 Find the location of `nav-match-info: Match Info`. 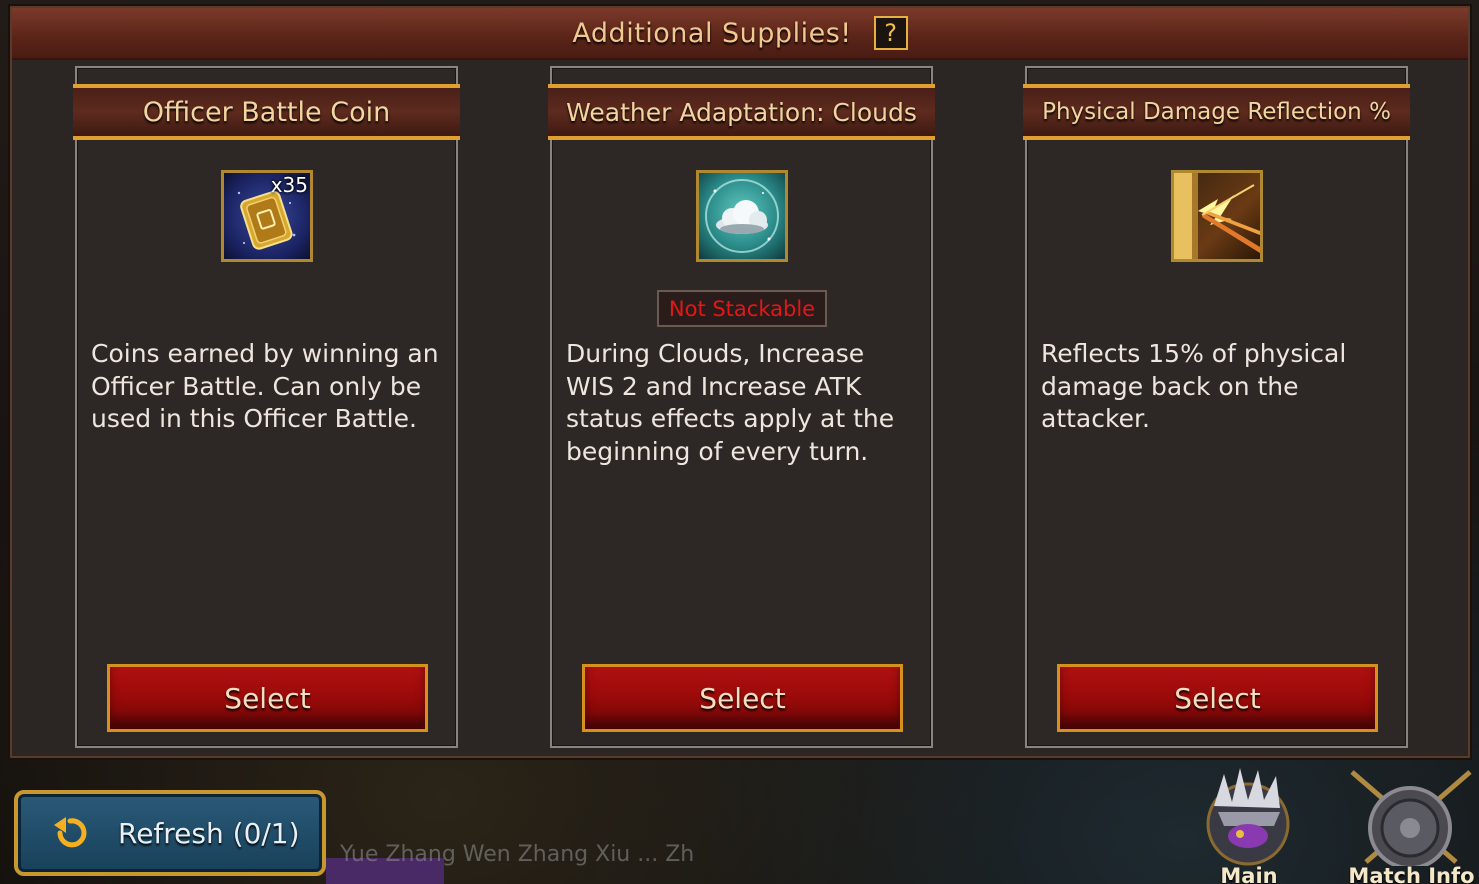

nav-match-info: Match Info is located at coordinates (1411, 825).